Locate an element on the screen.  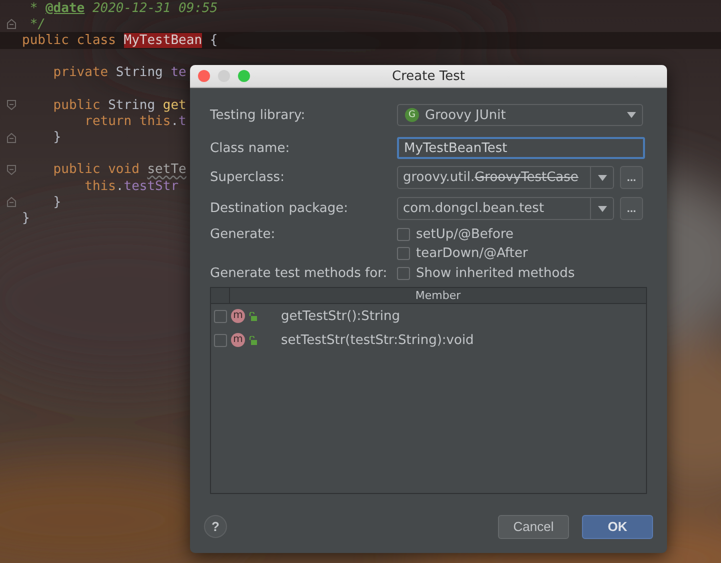
field-label: Class name: is located at coordinates (250, 148).